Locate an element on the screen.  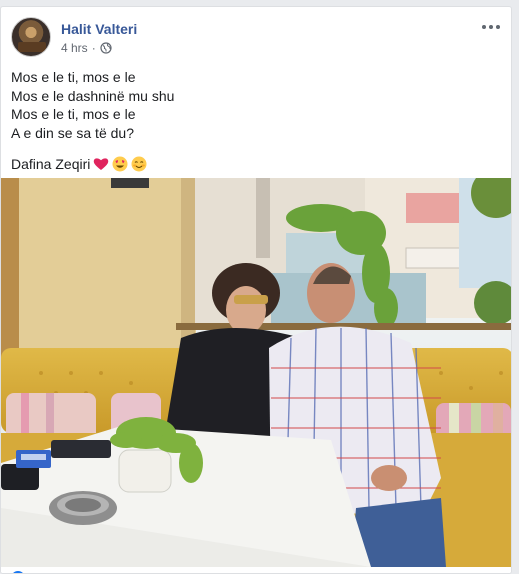
tagline: Dafina Zeqiri is located at coordinates (256, 164).